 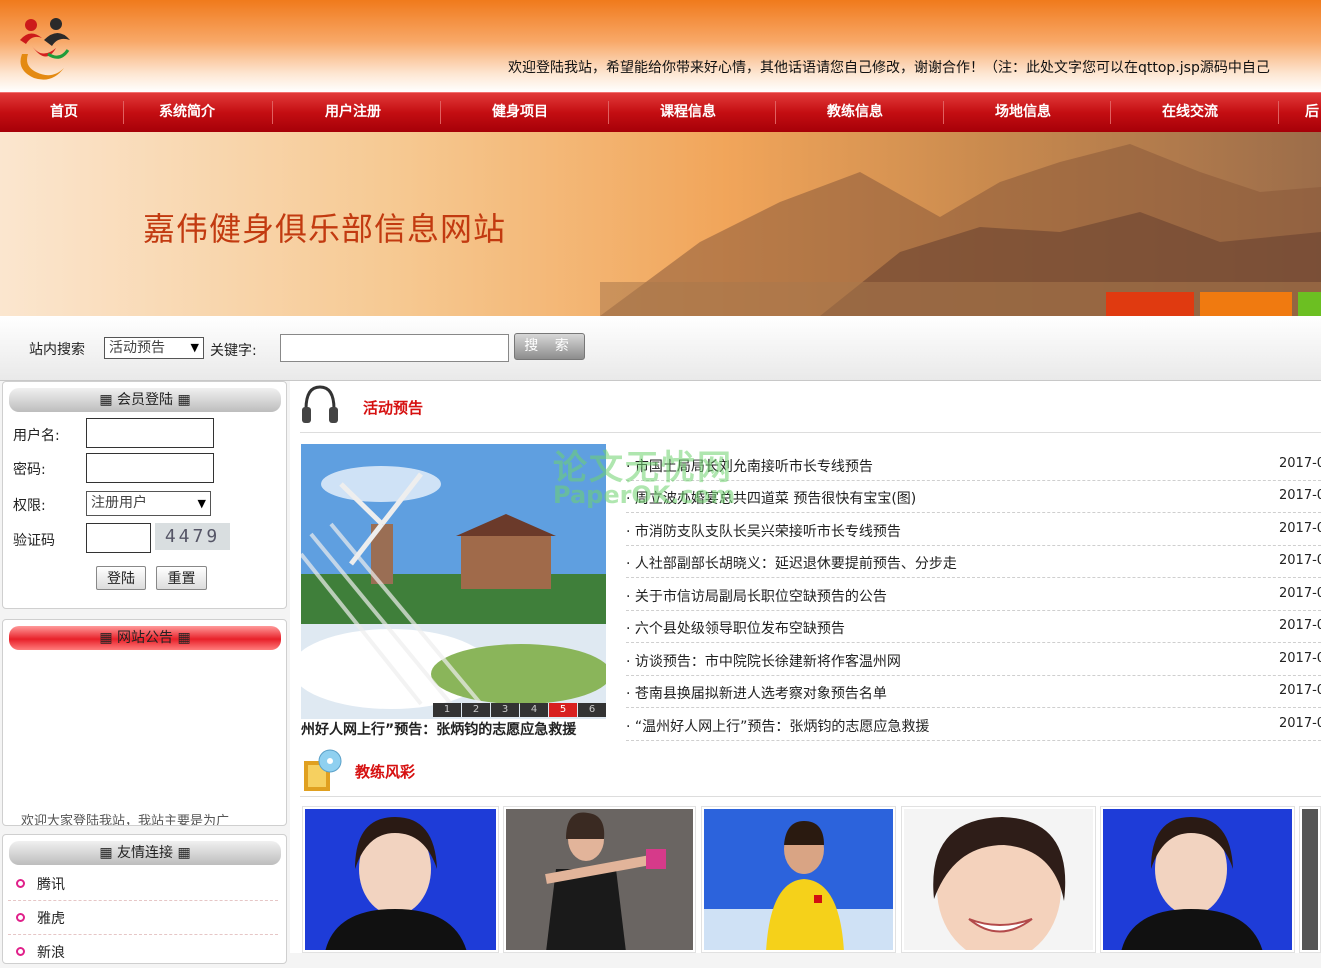 I want to click on news-item: · 周立波办婚宴总共四道菜 预告很快有宝宝(图) 2017-0, so click(x=973, y=496).